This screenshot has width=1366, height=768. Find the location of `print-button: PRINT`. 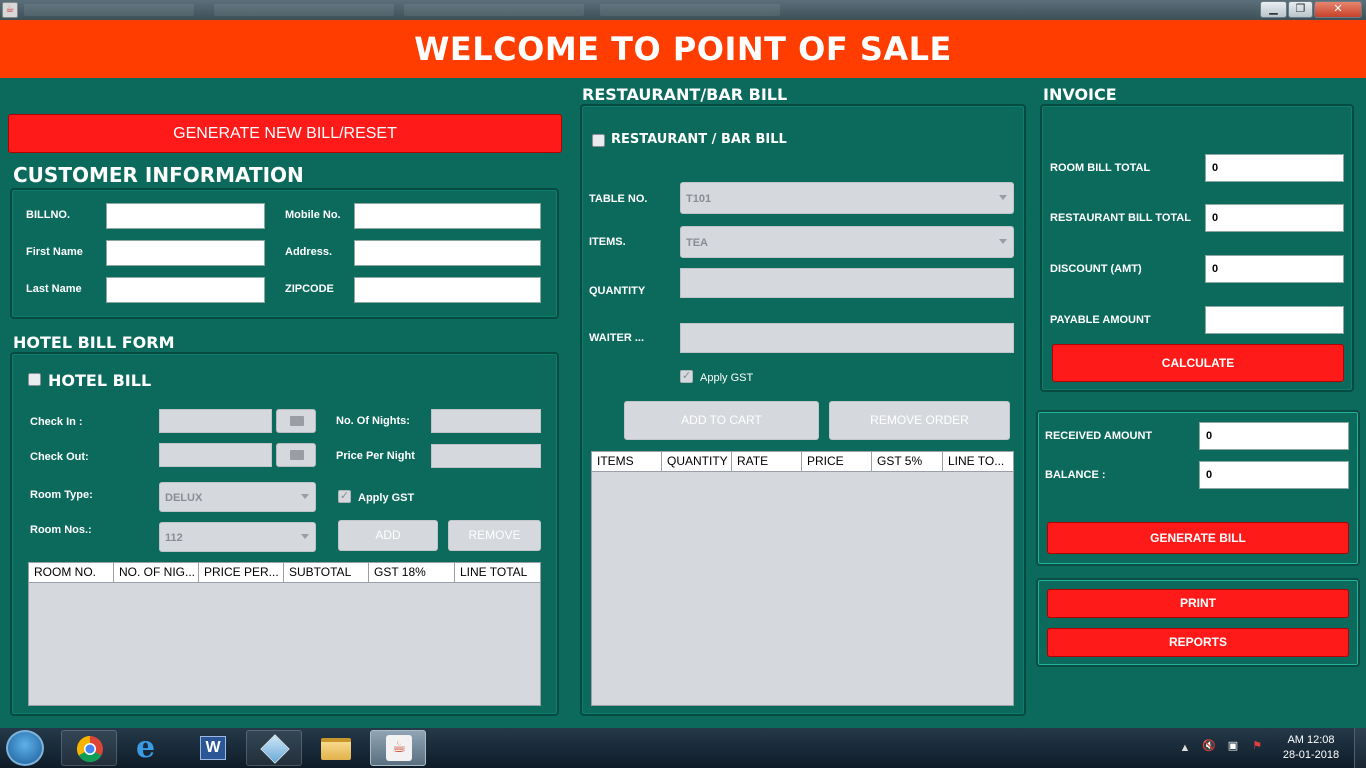

print-button: PRINT is located at coordinates (1198, 603).